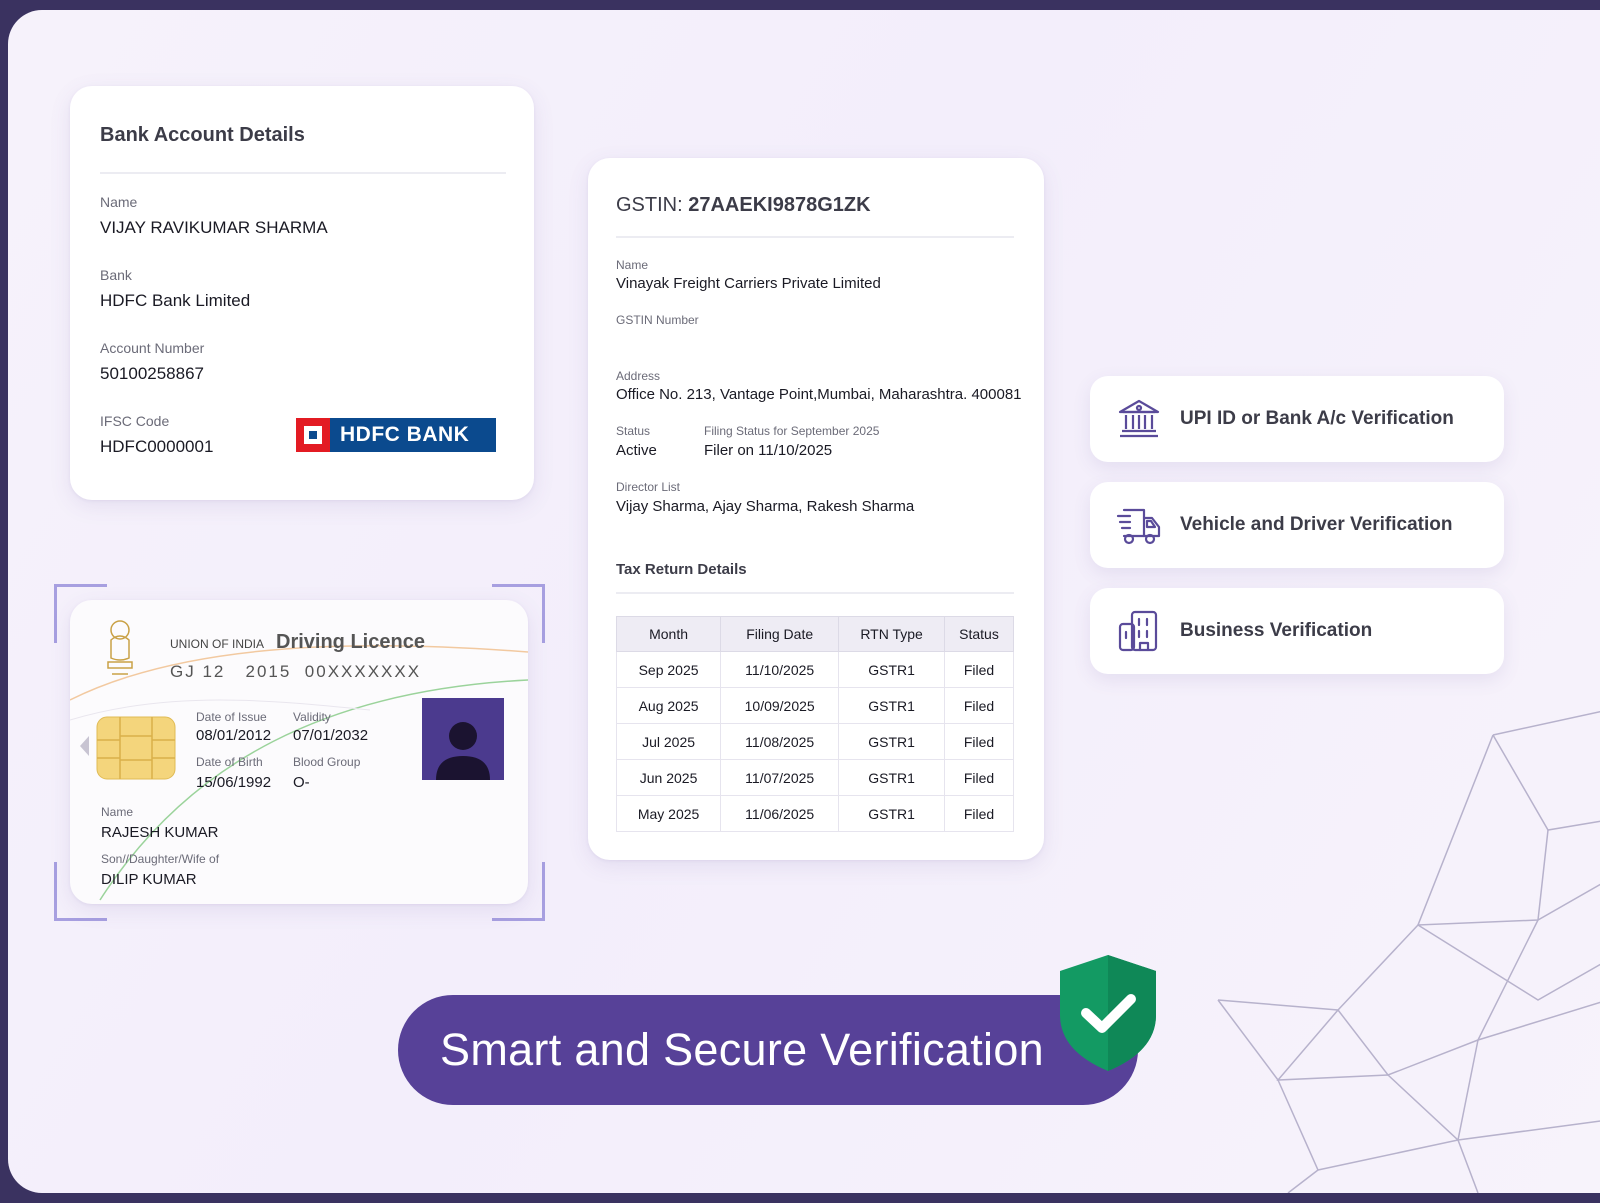 Image resolution: width=1600 pixels, height=1203 pixels. What do you see at coordinates (765, 506) in the screenshot?
I see `director-list-value: Vijay Sharma, Ajay Sharma, Rakesh Sharma` at bounding box center [765, 506].